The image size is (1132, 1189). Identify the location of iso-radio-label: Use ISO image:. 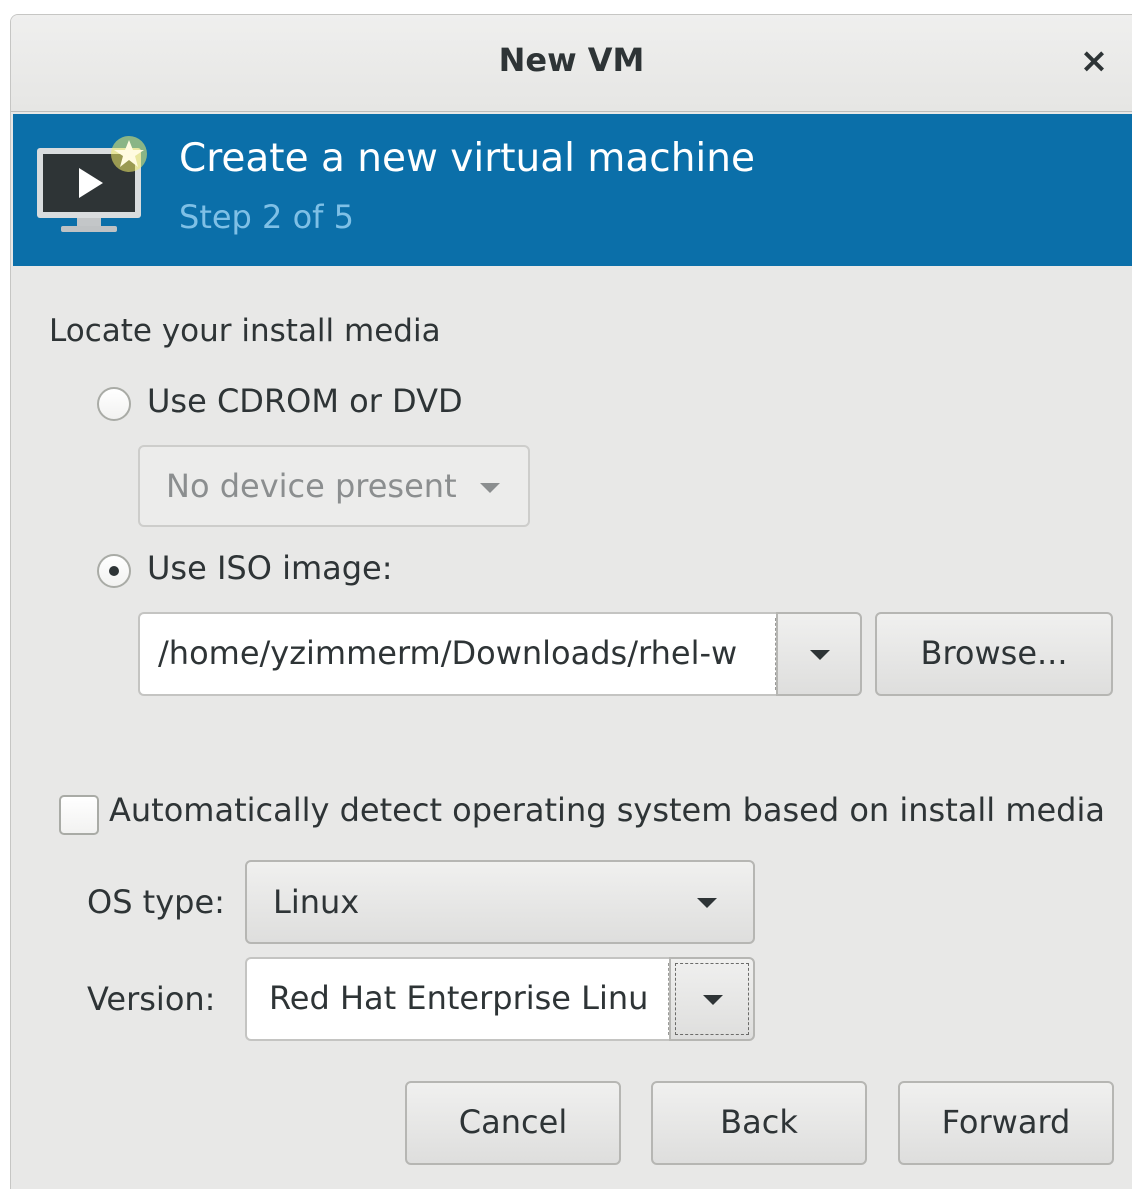
(270, 568).